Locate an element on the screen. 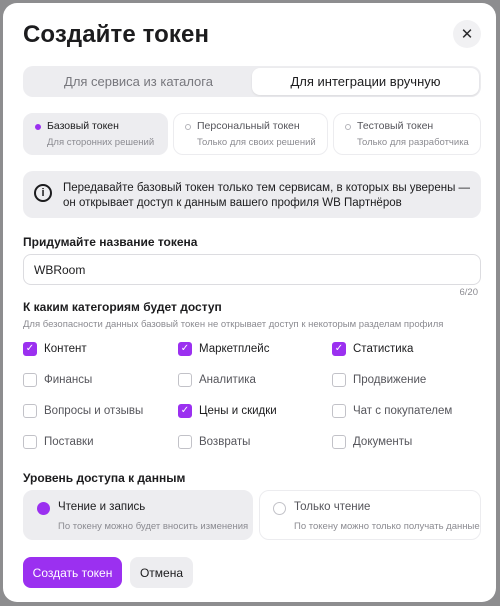 Image resolution: width=500 pixels, height=606 pixels. category-label: Возвраты is located at coordinates (225, 442).